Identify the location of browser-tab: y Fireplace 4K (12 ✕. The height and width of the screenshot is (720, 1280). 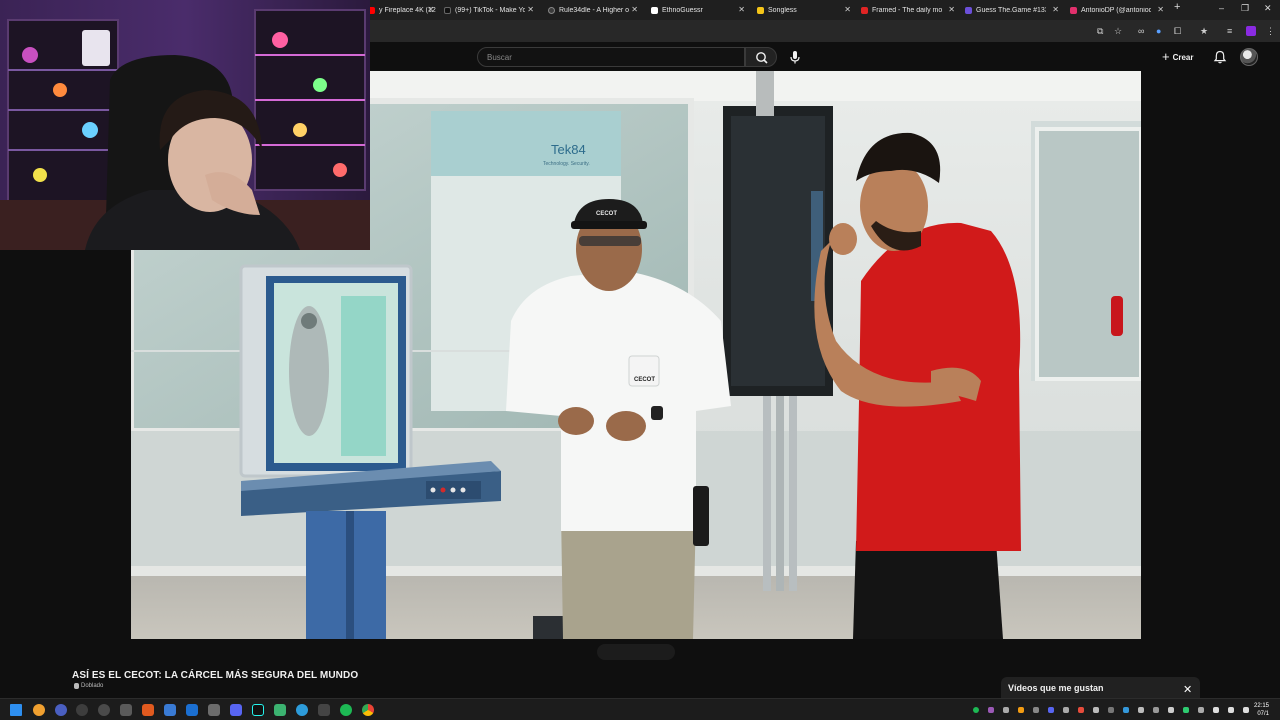
(402, 10).